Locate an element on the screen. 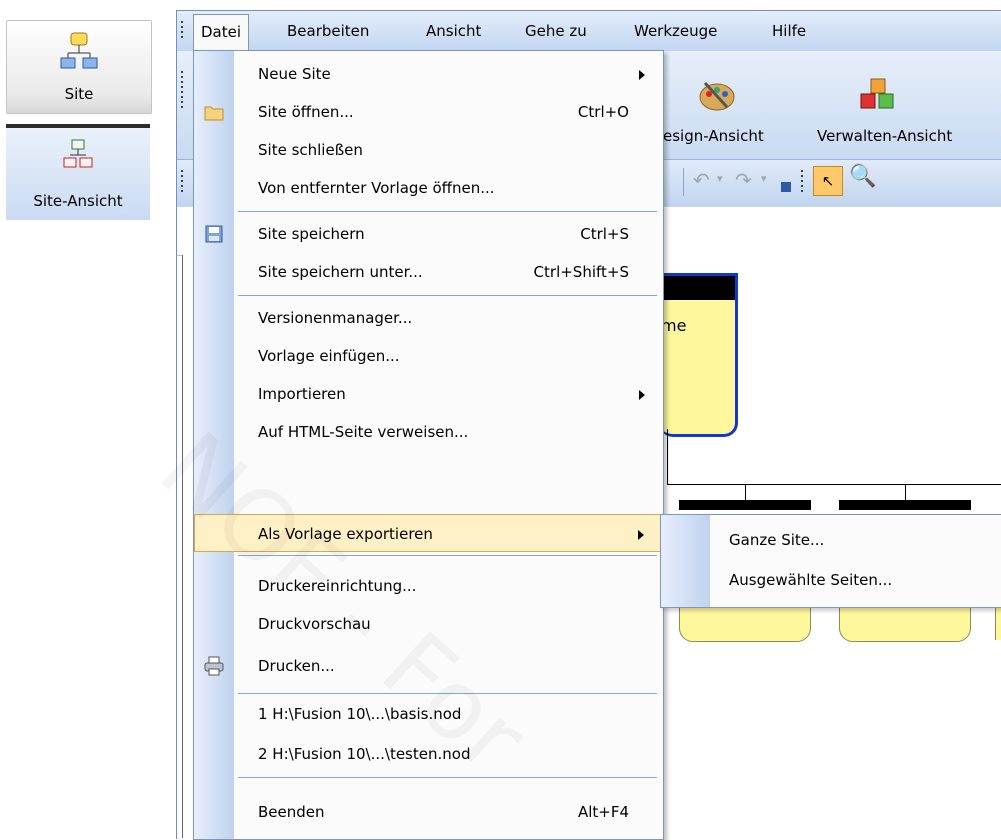 Image resolution: width=1001 pixels, height=840 pixels. toolbar-separator is located at coordinates (683, 182).